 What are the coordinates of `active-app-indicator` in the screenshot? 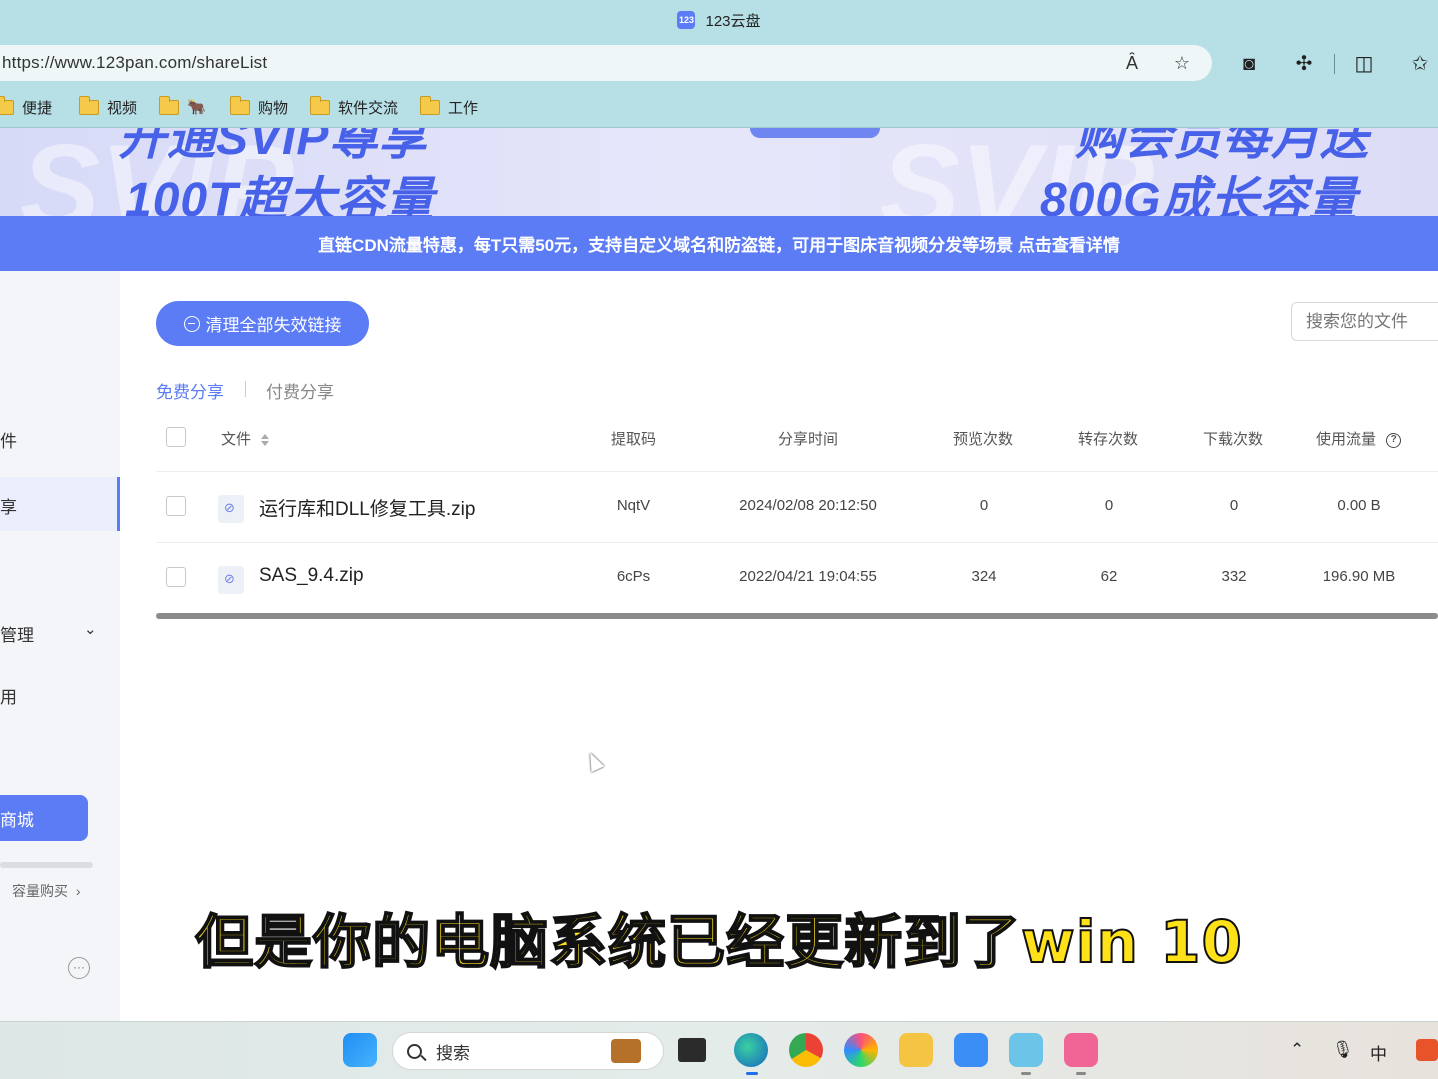 It's located at (752, 1073).